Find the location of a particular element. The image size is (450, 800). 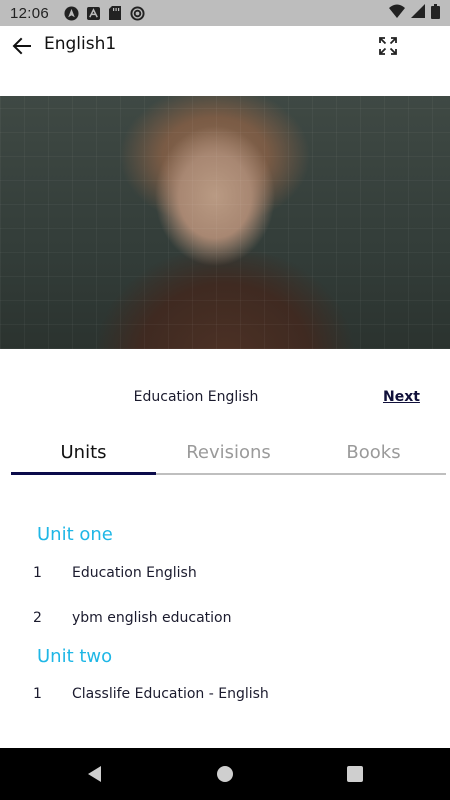

fullscreen-icon is located at coordinates (388, 46).